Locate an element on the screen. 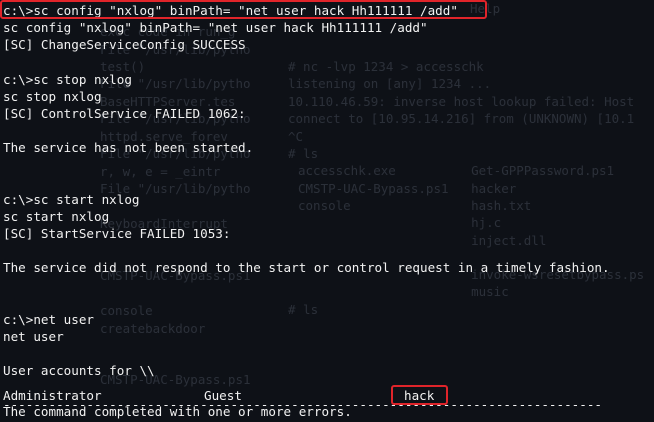  terminal-line: [SC] ControlService FAILED 1062: is located at coordinates (124, 113).